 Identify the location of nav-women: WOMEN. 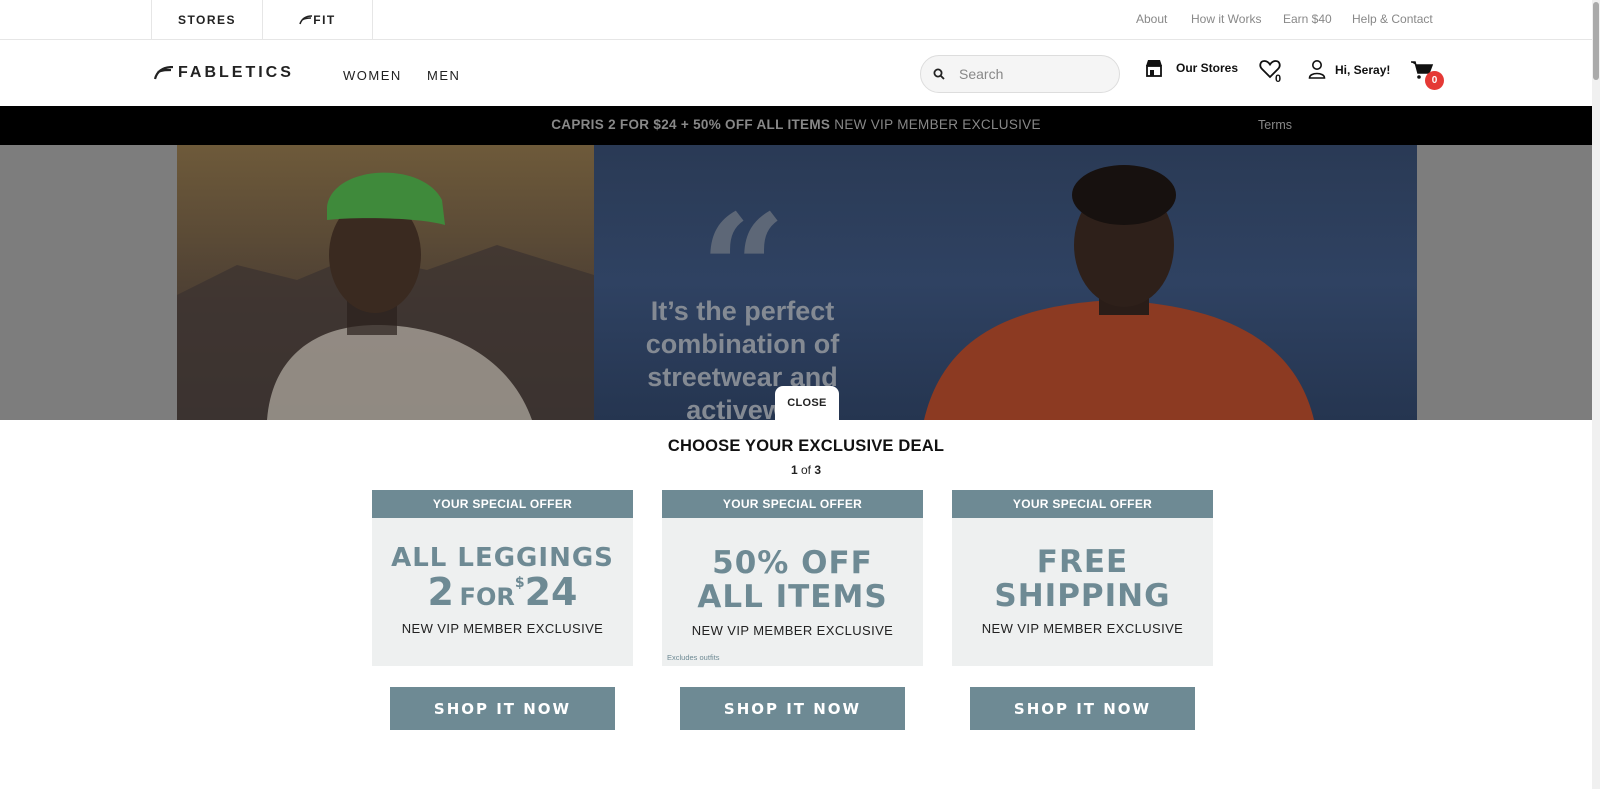
(372, 75).